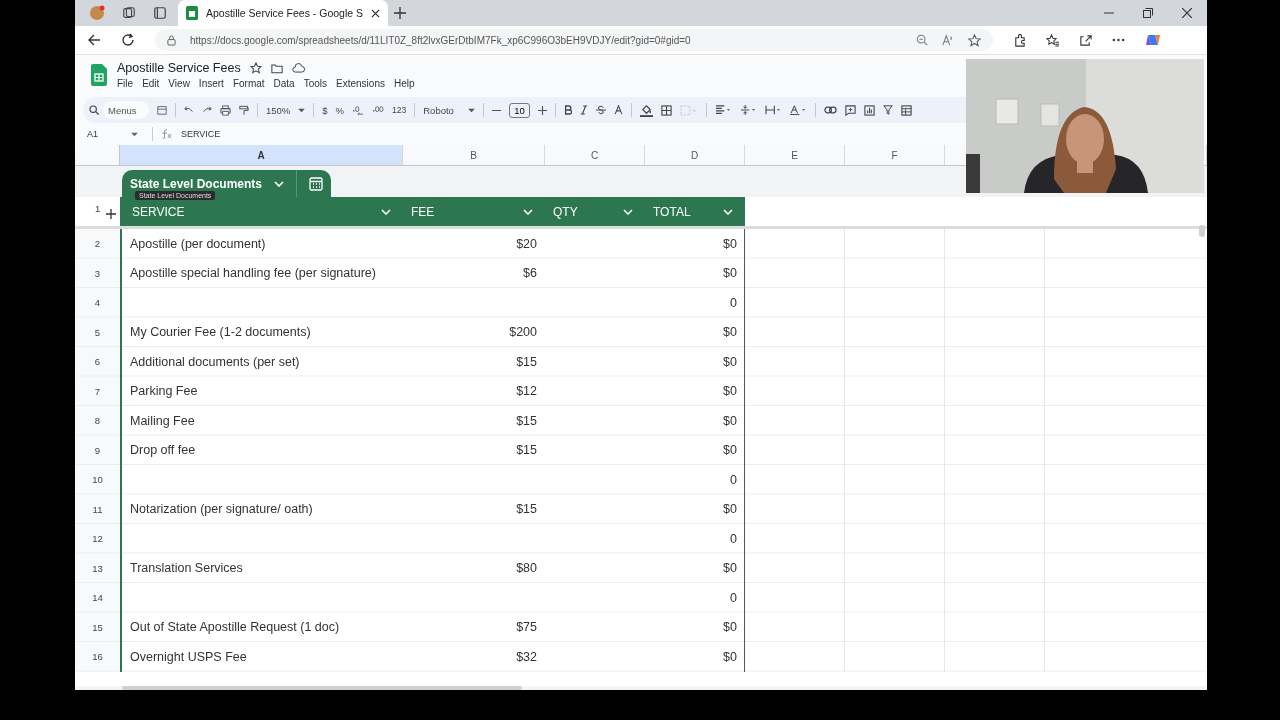 This screenshot has height=720, width=1280. What do you see at coordinates (207, 110) in the screenshot?
I see `redo-icon` at bounding box center [207, 110].